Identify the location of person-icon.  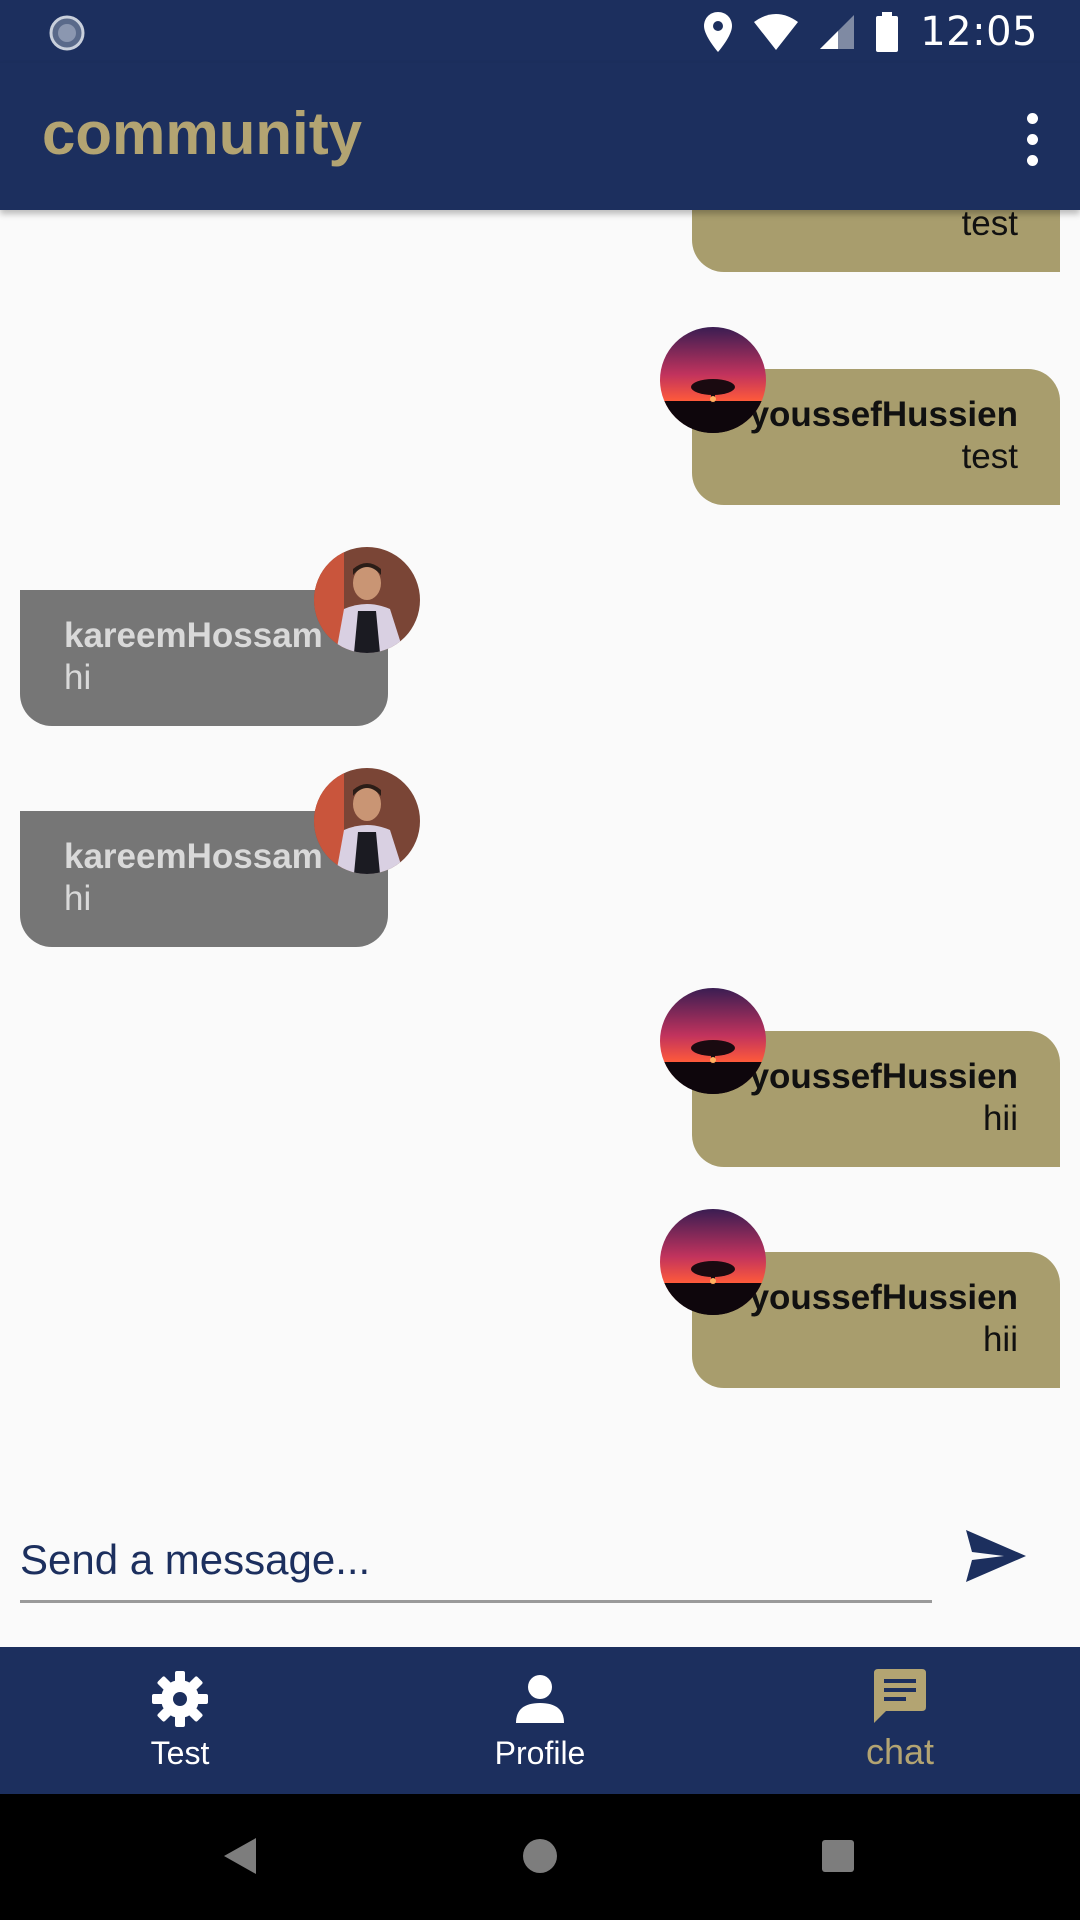
(540, 1699).